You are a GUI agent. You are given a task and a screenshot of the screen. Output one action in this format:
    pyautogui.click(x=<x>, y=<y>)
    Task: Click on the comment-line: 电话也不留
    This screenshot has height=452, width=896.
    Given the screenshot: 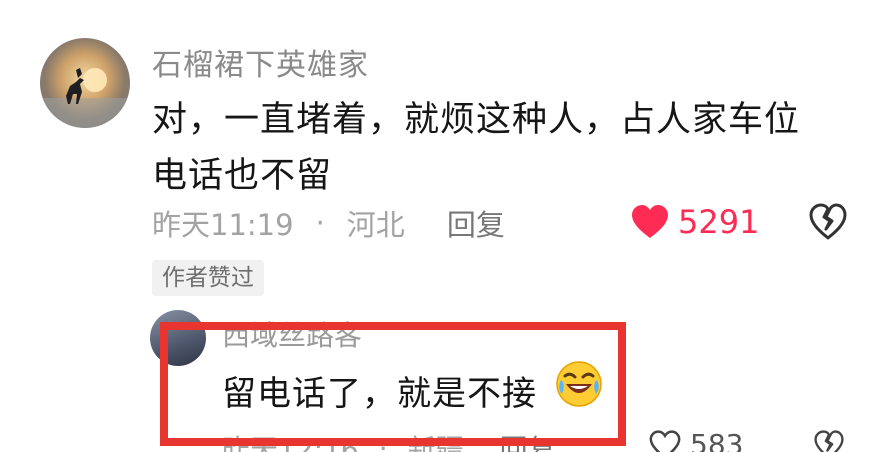 What is the action you would take?
    pyautogui.click(x=242, y=176)
    